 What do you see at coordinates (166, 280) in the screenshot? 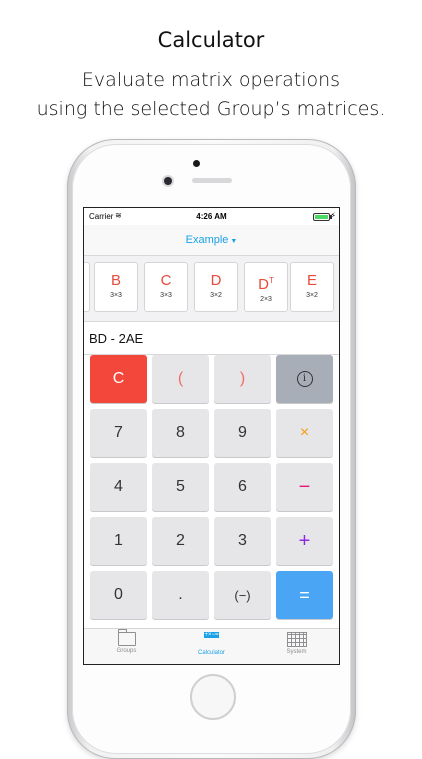
I see `matrix-name: C` at bounding box center [166, 280].